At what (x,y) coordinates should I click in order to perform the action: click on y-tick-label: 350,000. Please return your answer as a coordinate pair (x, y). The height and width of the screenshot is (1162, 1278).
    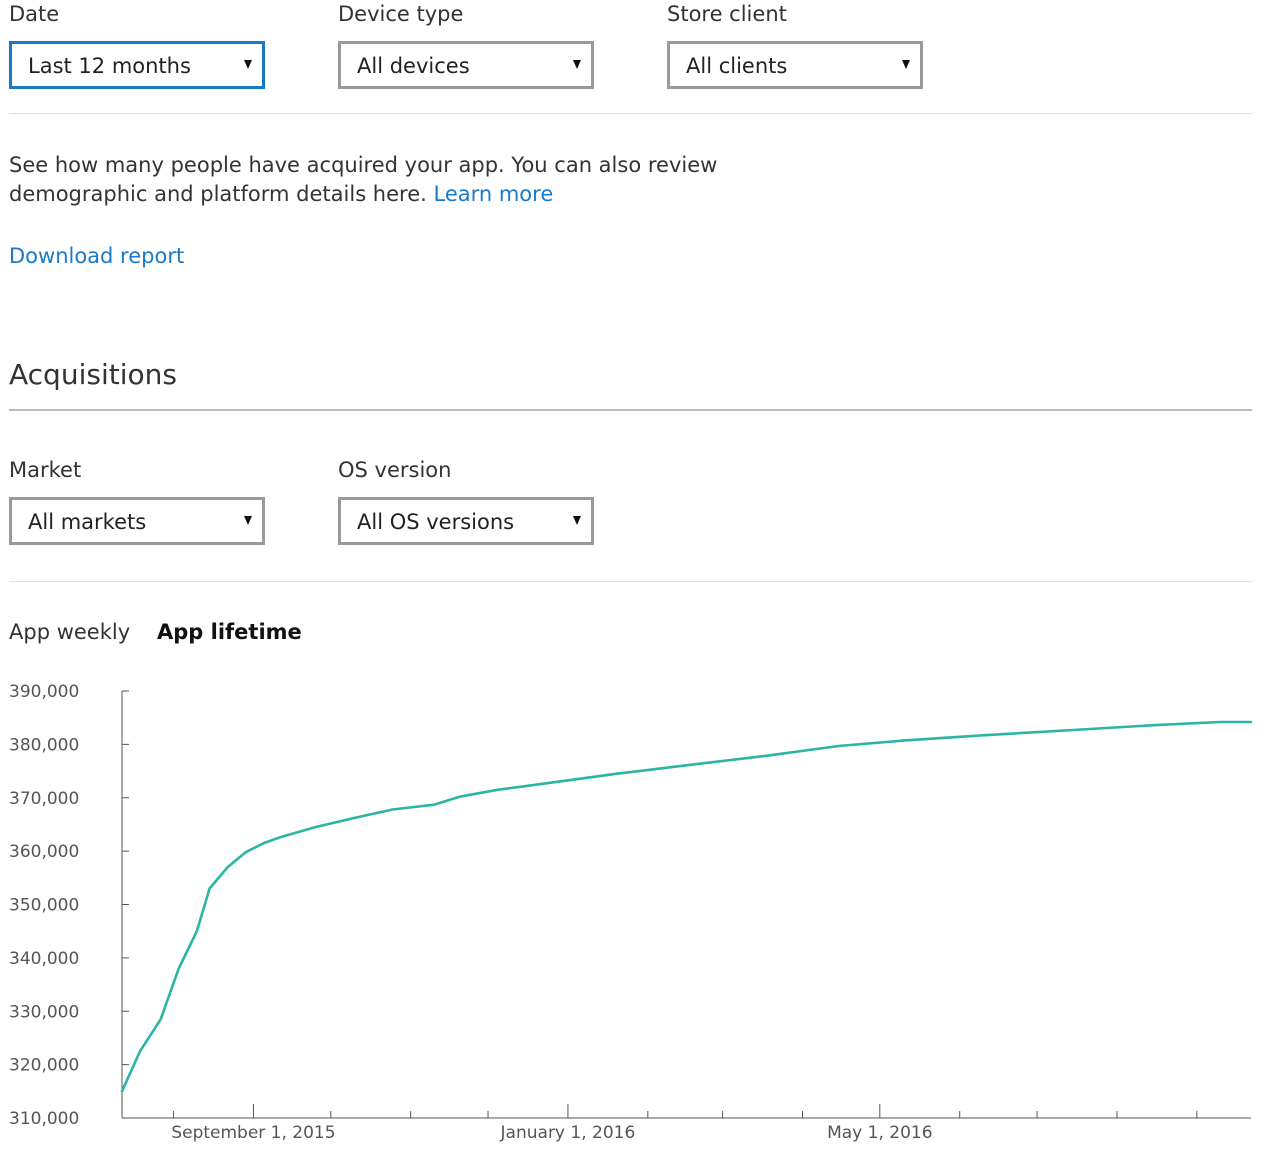
    Looking at the image, I should click on (44, 906).